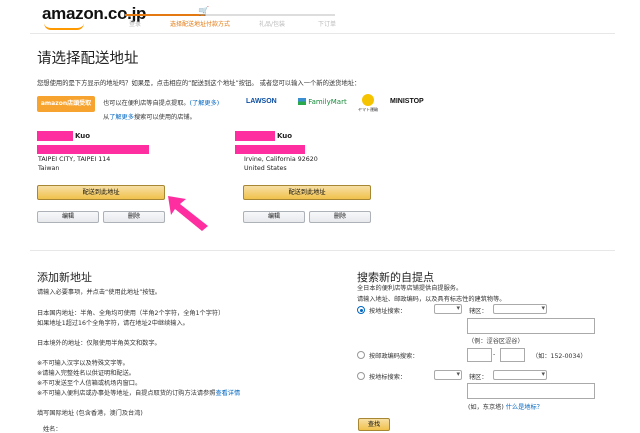  What do you see at coordinates (327, 24) in the screenshot?
I see `step-place-order: 下订单` at bounding box center [327, 24].